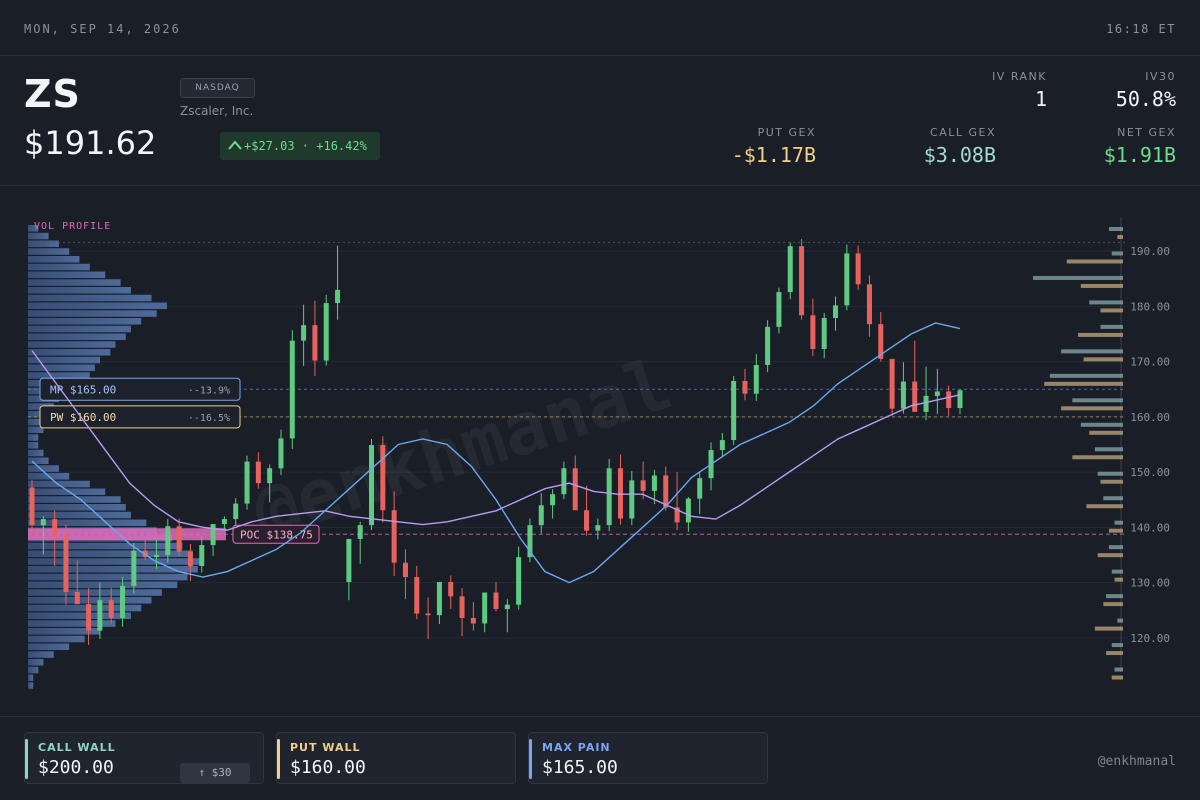 This screenshot has height=800, width=1200. I want to click on call-gex-label: CALL GEX, so click(963, 132).